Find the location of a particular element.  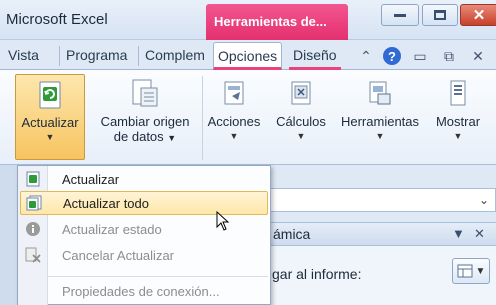

mostrar-button: Mostrar ▼ is located at coordinates (458, 117).